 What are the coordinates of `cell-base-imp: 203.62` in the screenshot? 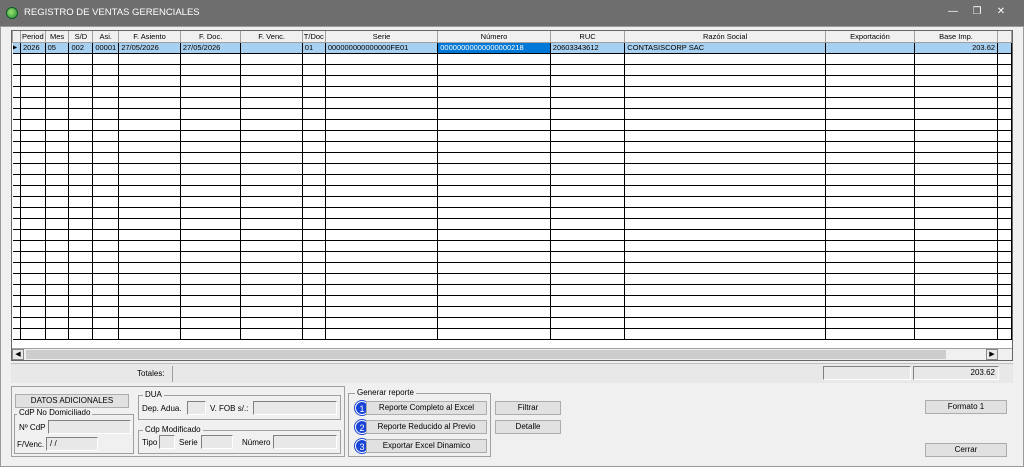 It's located at (956, 48).